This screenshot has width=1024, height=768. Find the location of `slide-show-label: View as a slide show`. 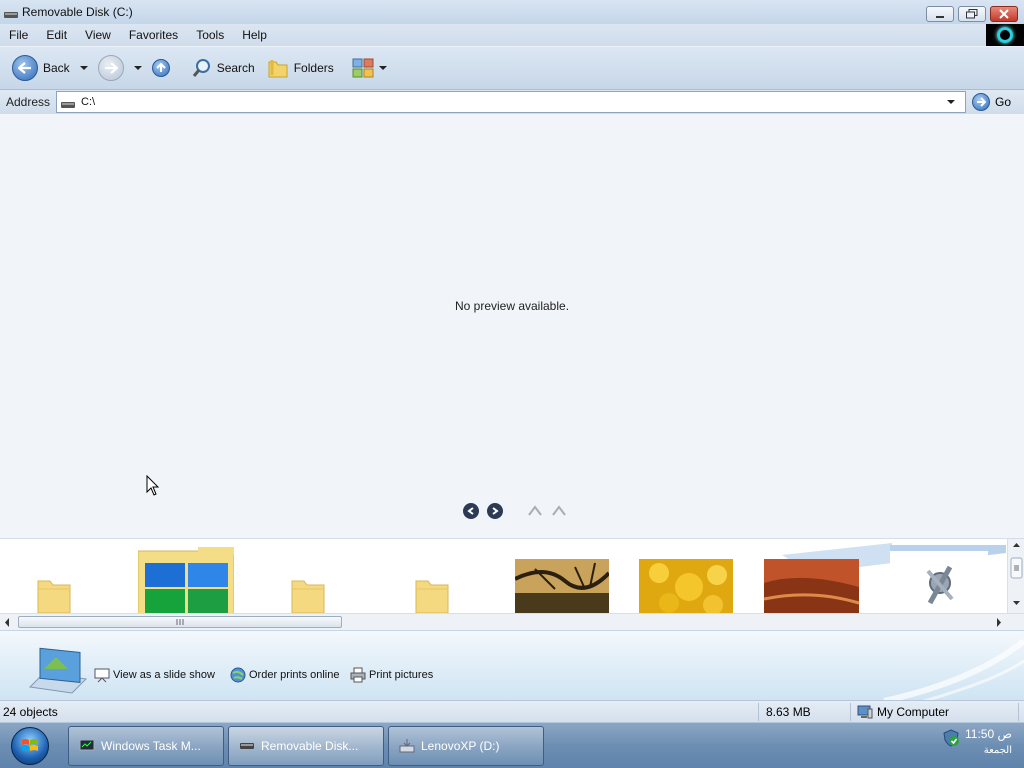

slide-show-label: View as a slide show is located at coordinates (164, 675).